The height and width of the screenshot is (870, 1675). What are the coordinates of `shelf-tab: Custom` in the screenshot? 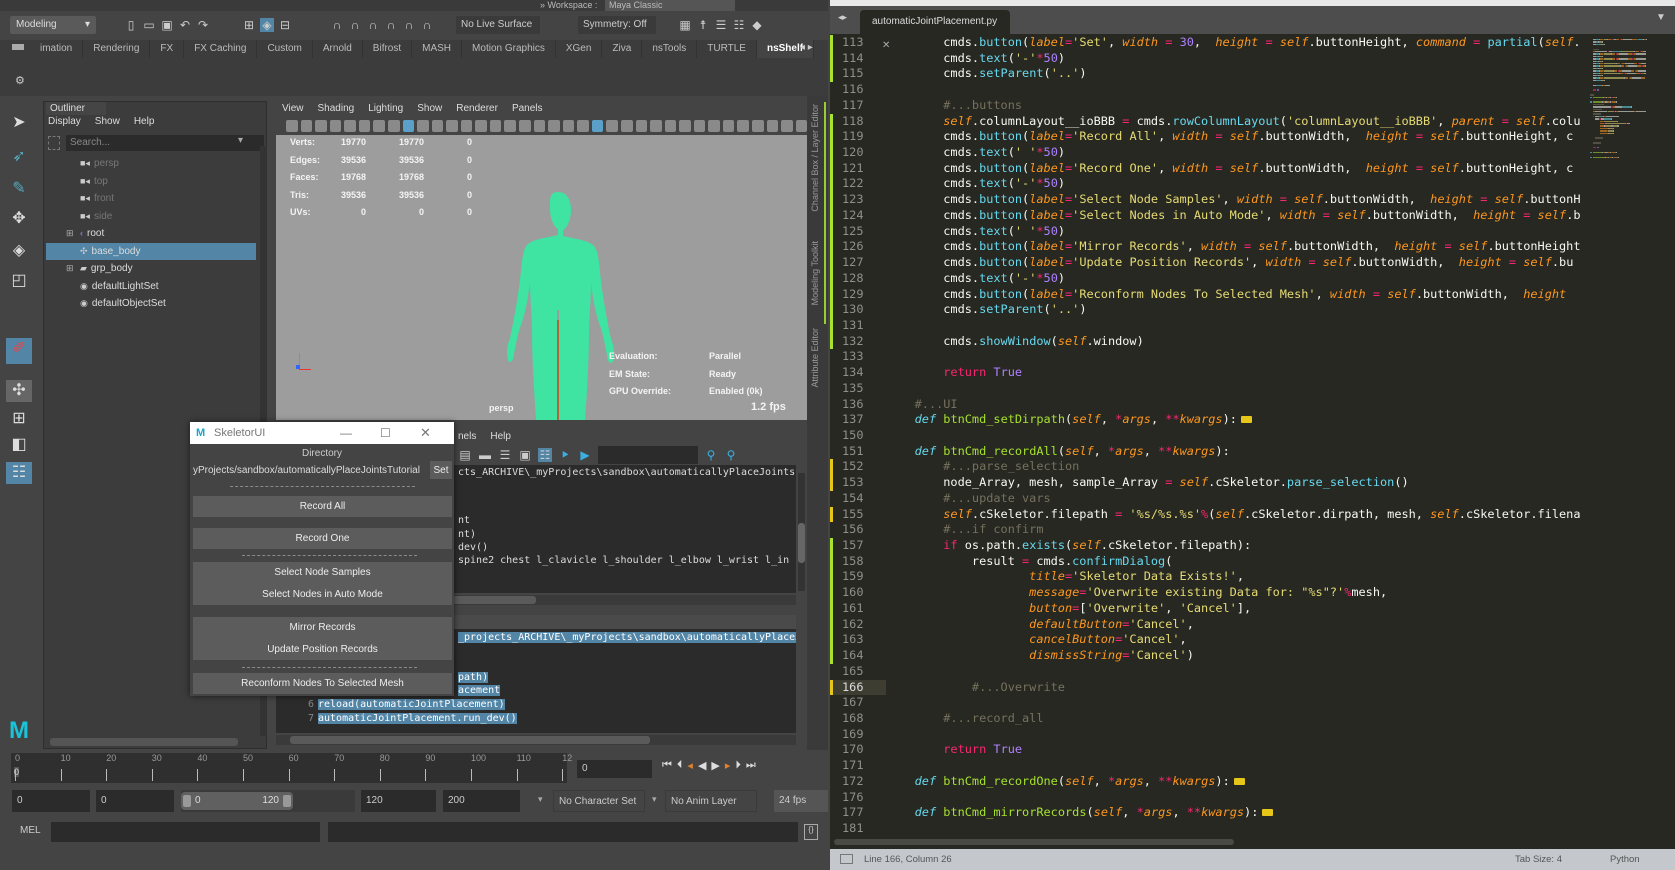 It's located at (285, 49).